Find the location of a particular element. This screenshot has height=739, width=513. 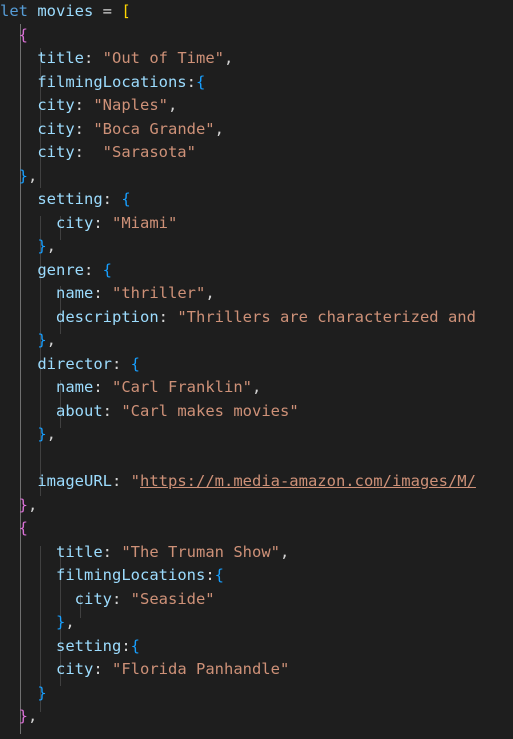

code-line: name: "Carl Franklin", is located at coordinates (130, 388).